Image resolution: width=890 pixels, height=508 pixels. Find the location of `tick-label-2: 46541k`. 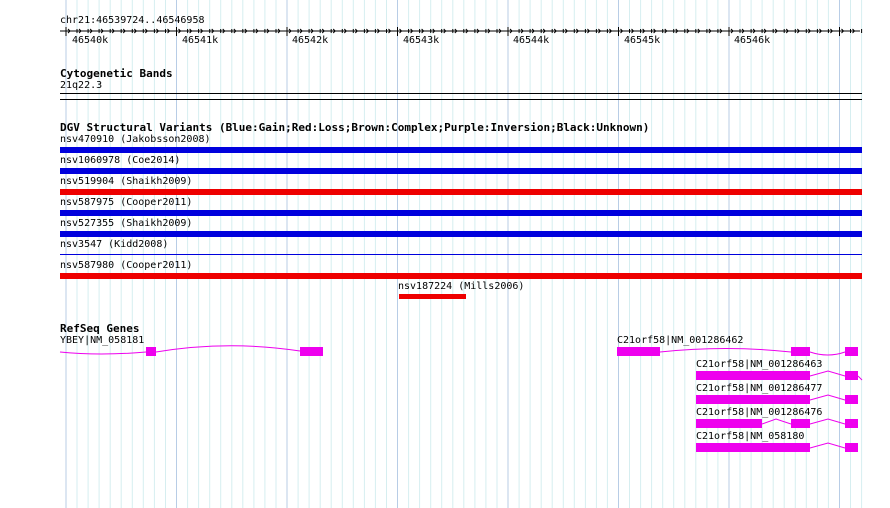

tick-label-2: 46541k is located at coordinates (200, 40).